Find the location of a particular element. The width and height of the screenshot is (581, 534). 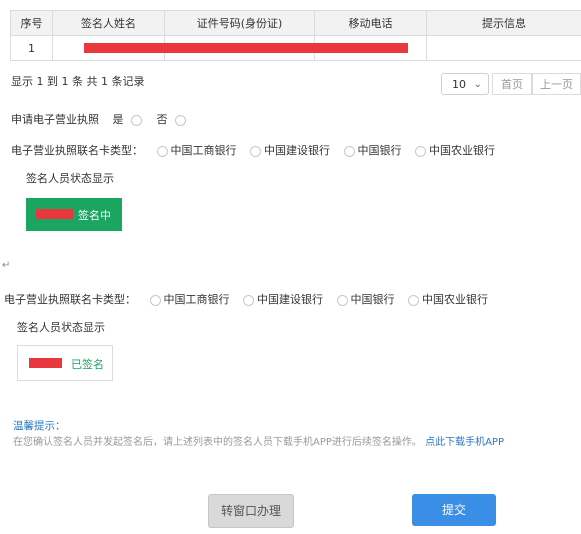

apply-license-yes-label: 是 is located at coordinates (118, 119).